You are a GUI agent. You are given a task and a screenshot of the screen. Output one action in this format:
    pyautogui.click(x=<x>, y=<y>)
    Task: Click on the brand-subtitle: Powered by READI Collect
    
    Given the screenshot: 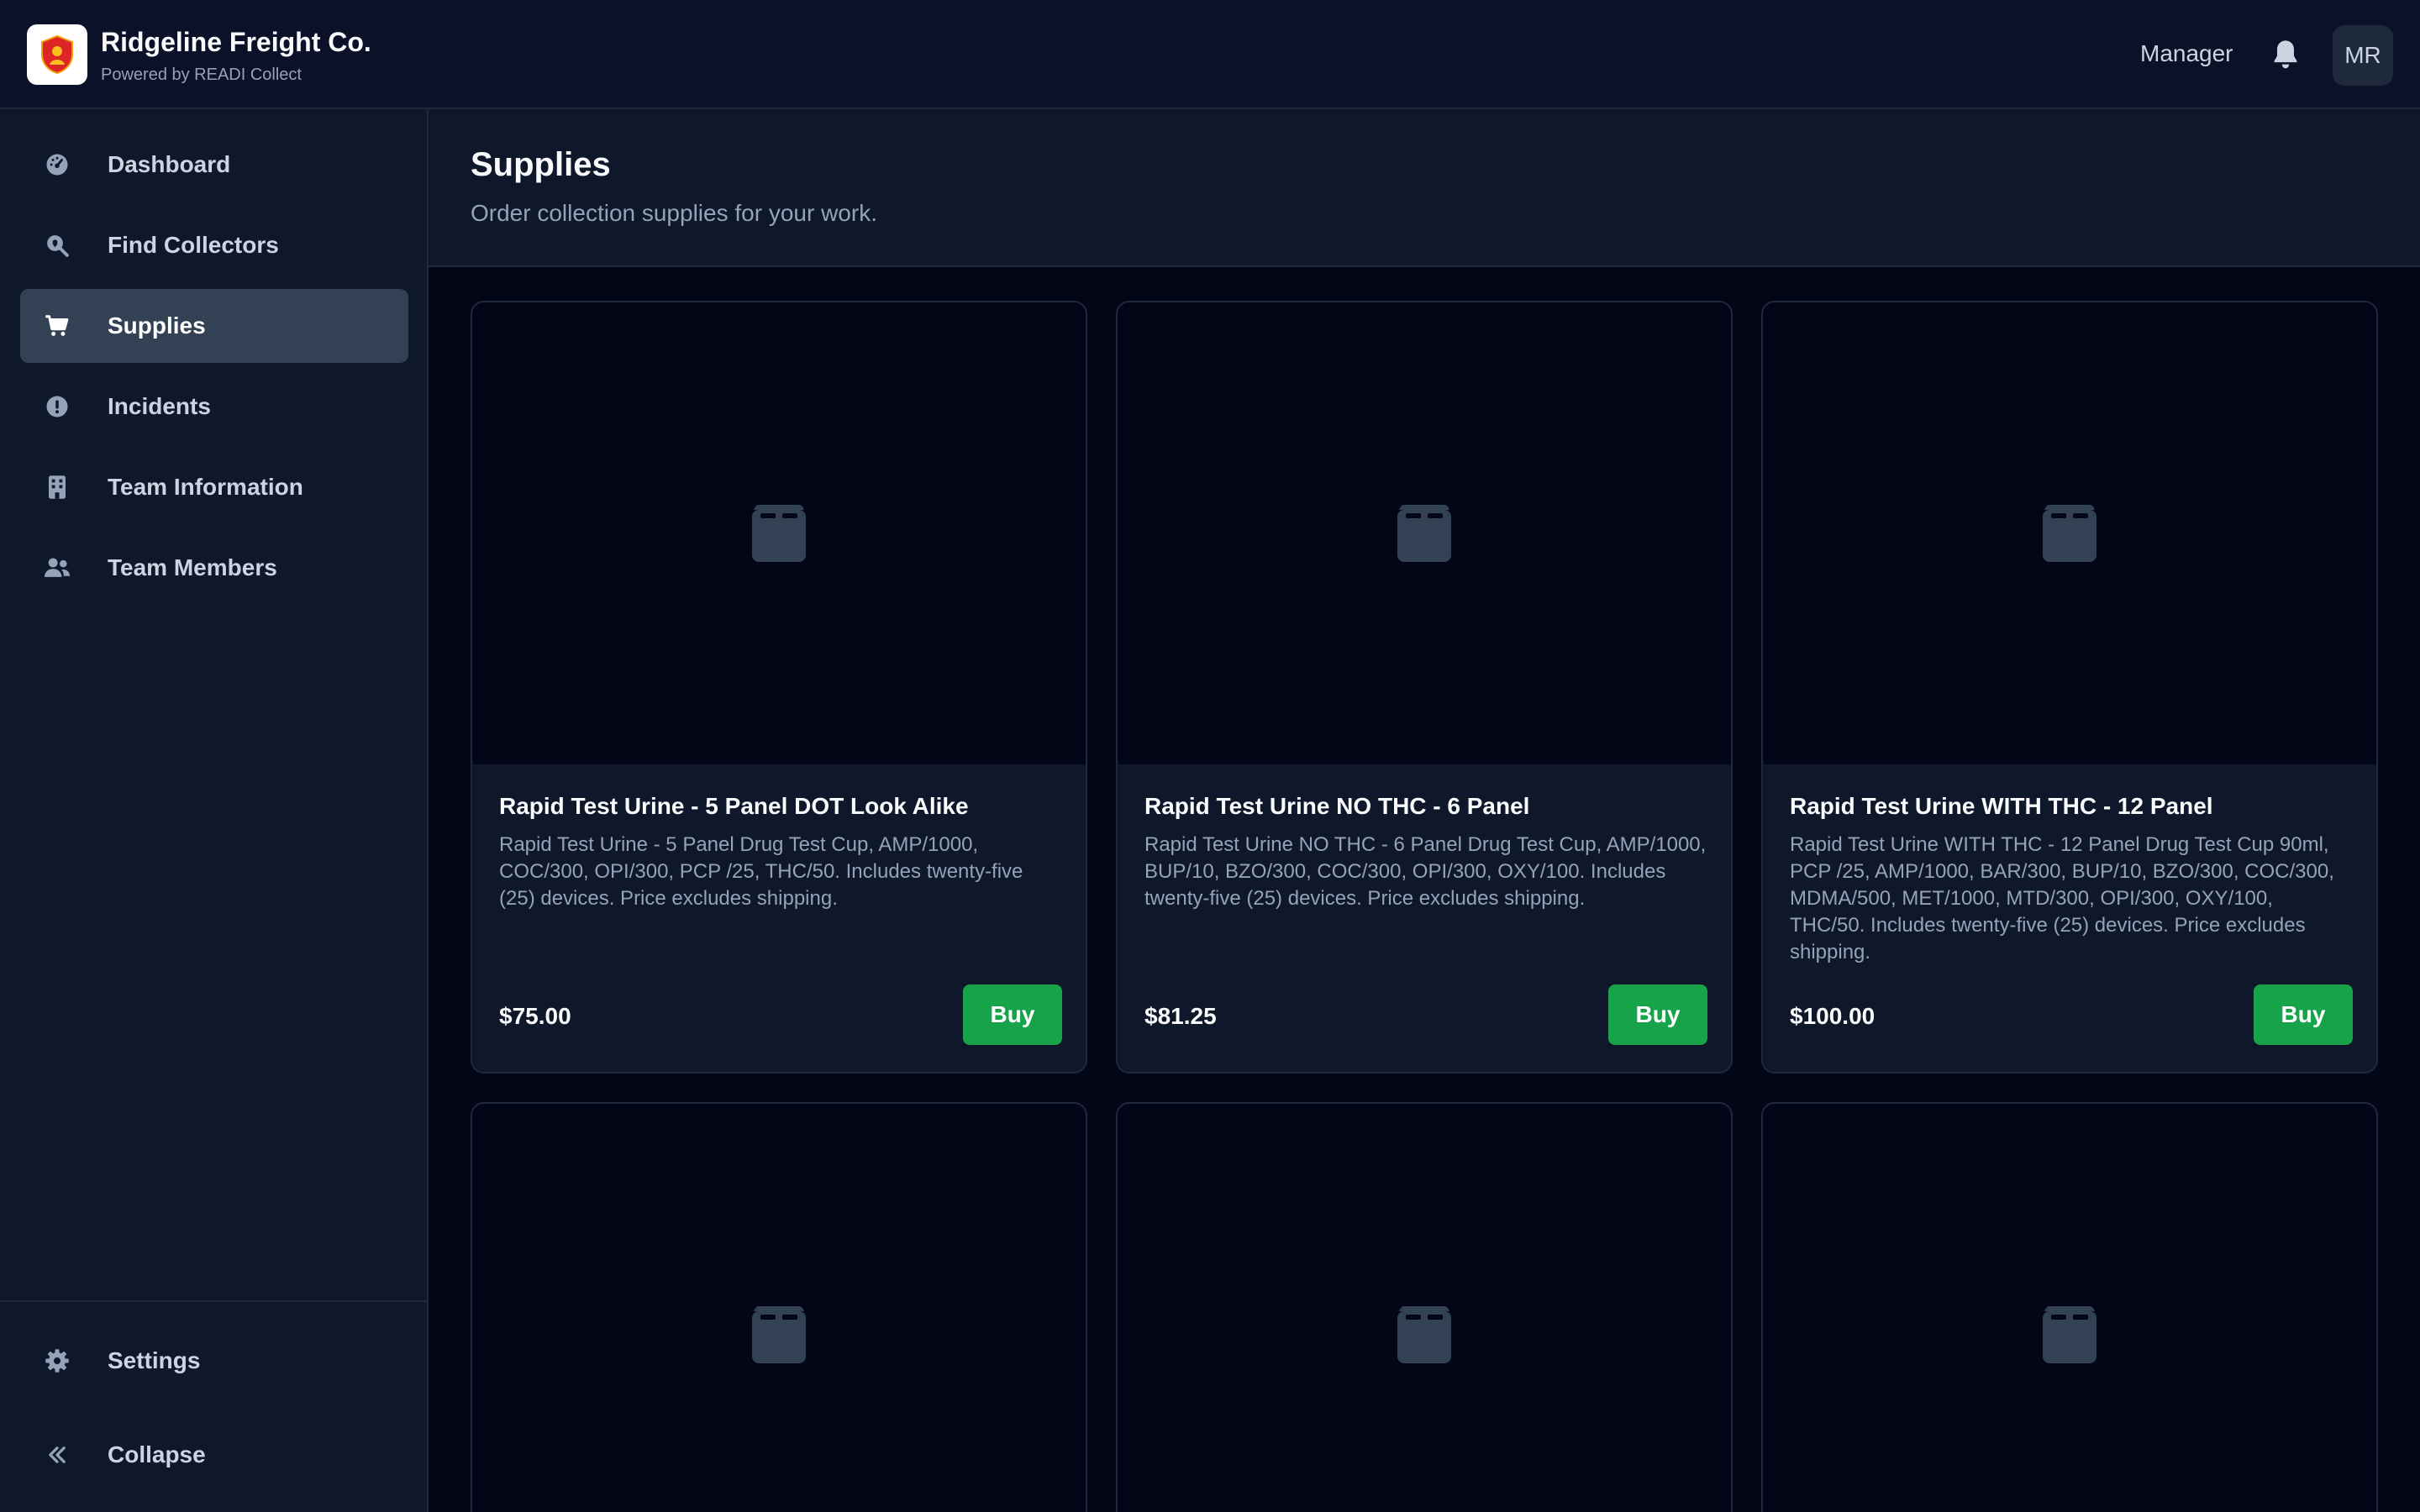 What is the action you would take?
    pyautogui.click(x=202, y=75)
    